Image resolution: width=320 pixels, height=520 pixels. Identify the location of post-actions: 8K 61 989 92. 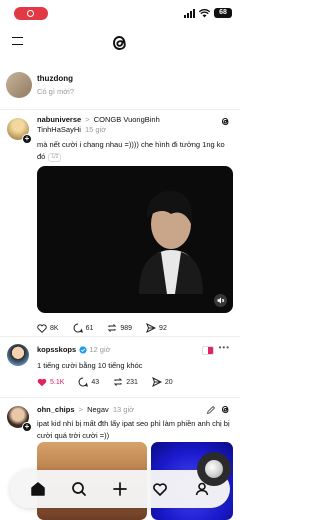
(102, 328).